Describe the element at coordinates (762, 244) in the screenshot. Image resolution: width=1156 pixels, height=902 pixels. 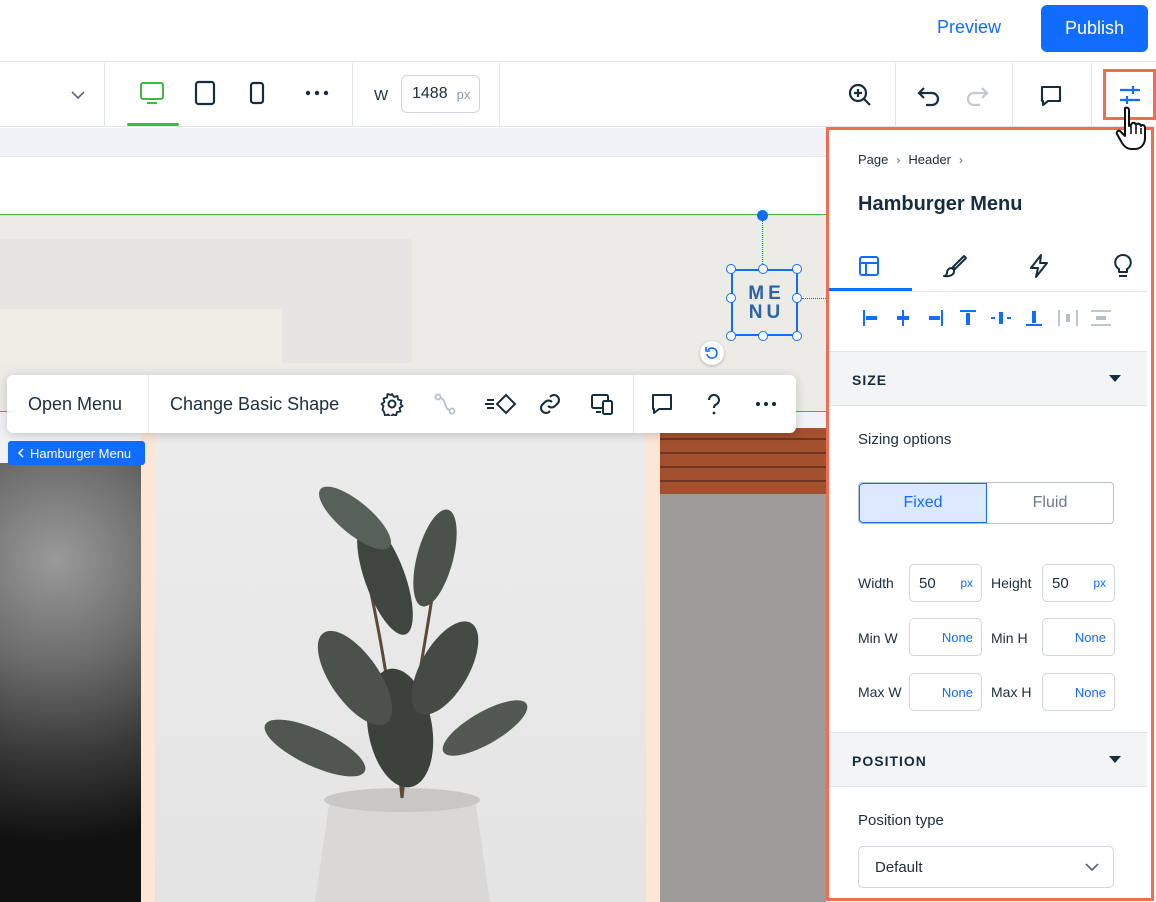
I see `vertical-guide` at that location.